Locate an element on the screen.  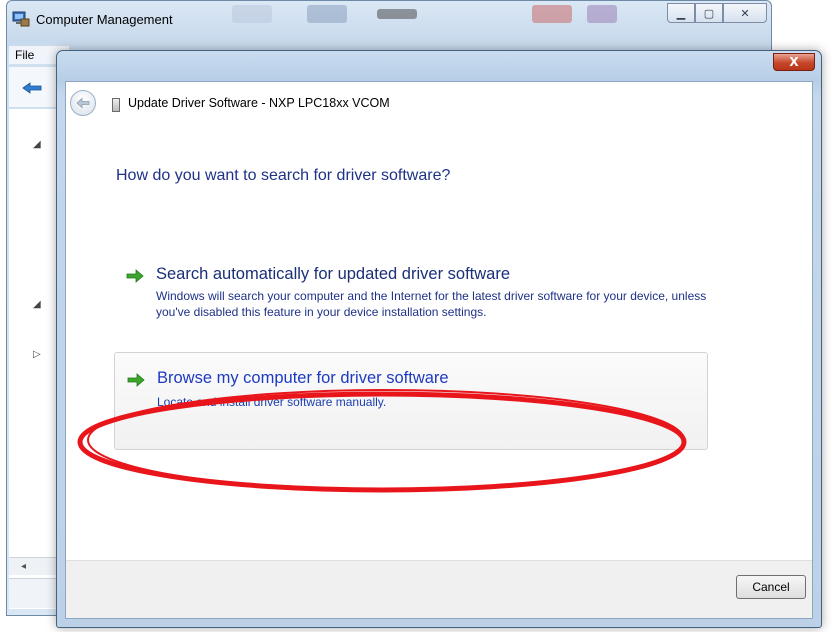
cm-close-button: ✕ is located at coordinates (745, 13).